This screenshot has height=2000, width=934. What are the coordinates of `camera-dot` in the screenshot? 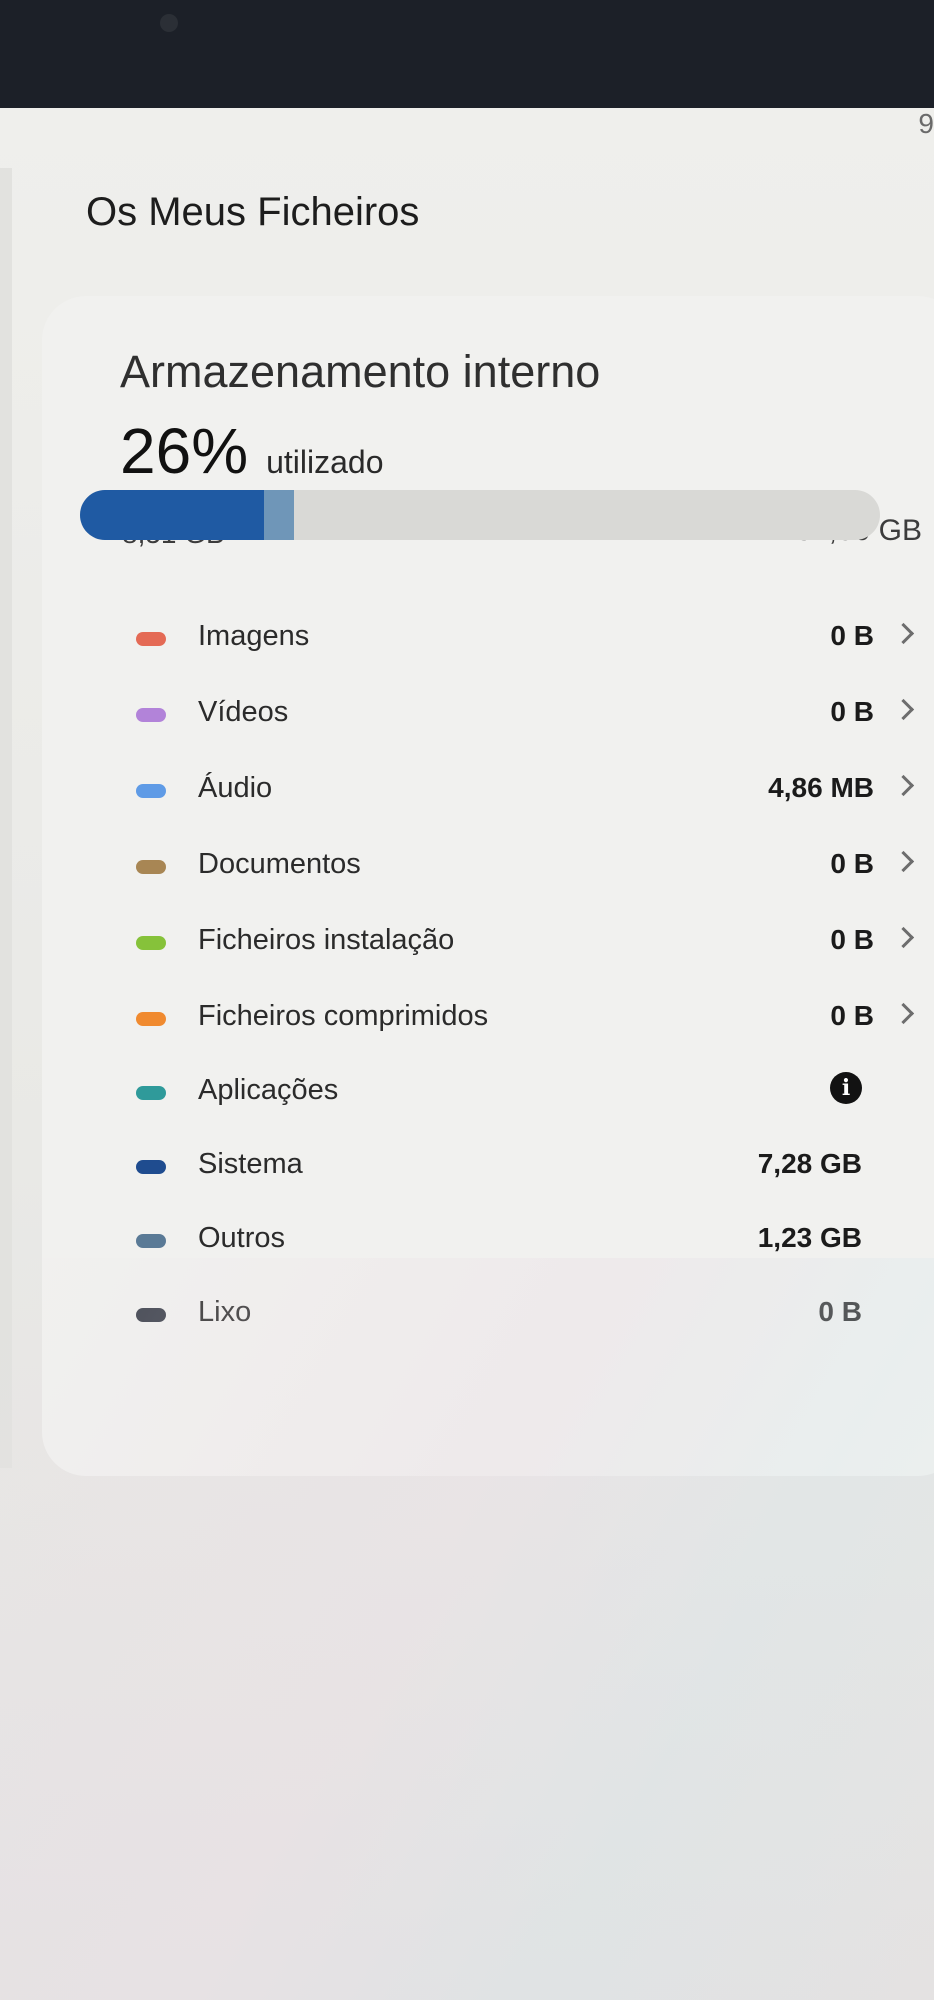 It's located at (169, 23).